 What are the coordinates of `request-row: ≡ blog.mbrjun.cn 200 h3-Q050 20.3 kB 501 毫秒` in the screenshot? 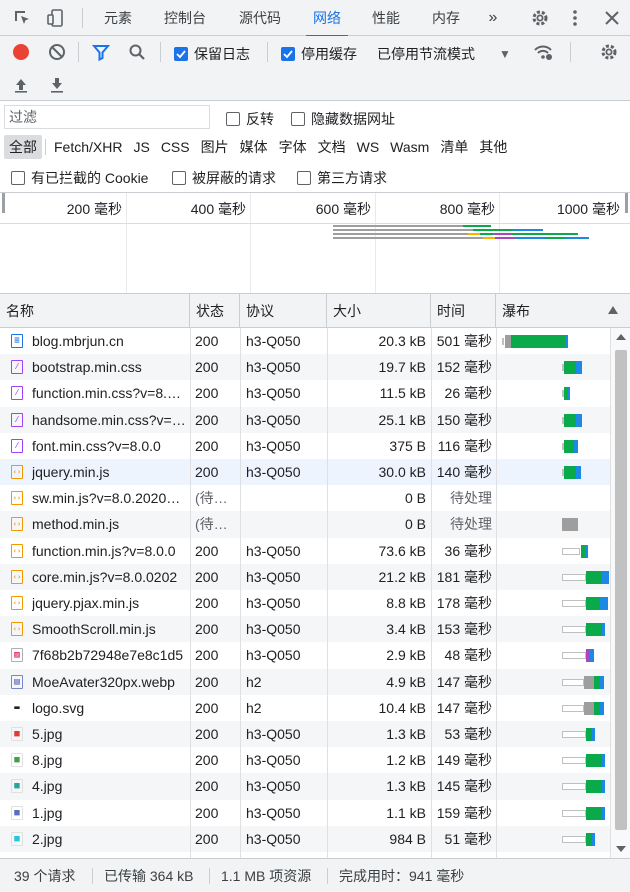 It's located at (305, 341).